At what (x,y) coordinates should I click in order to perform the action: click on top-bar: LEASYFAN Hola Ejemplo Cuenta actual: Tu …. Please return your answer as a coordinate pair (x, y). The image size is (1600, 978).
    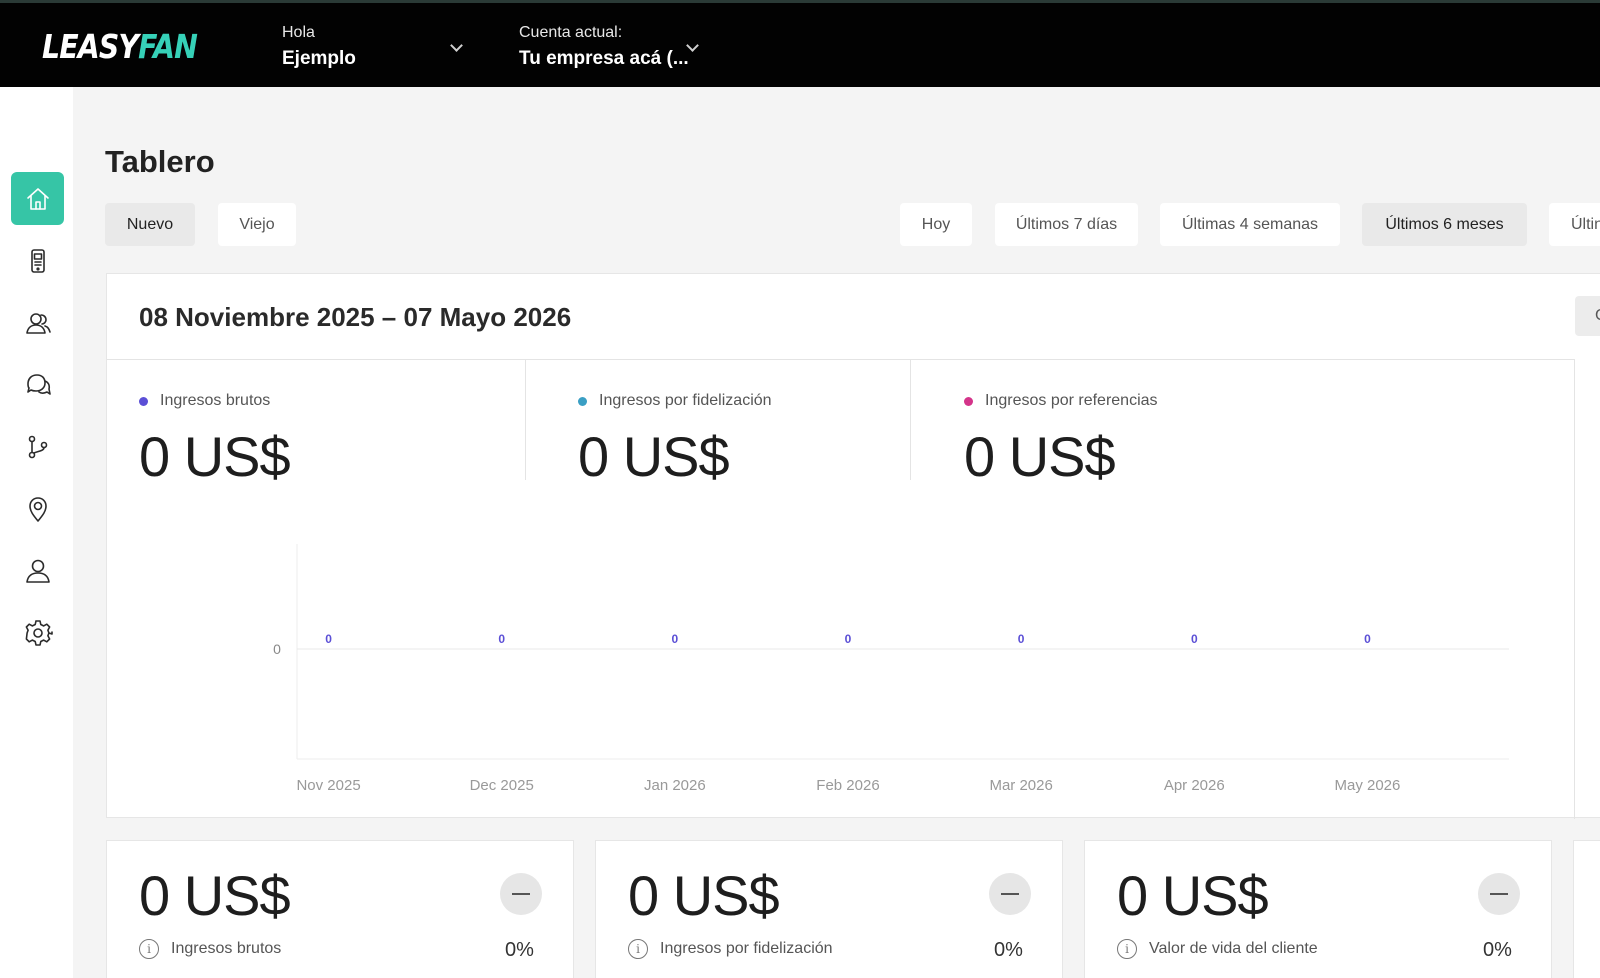
    Looking at the image, I should click on (800, 43).